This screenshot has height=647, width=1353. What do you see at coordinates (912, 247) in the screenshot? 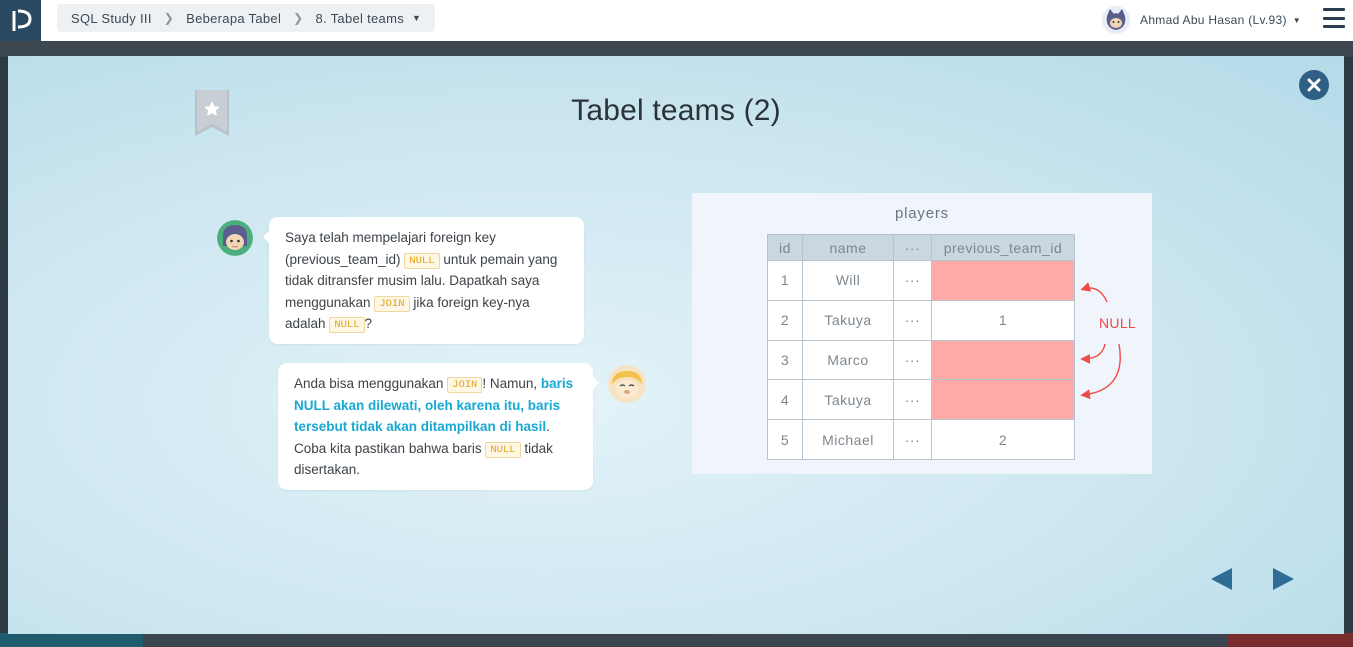
I see `column-header: ···` at bounding box center [912, 247].